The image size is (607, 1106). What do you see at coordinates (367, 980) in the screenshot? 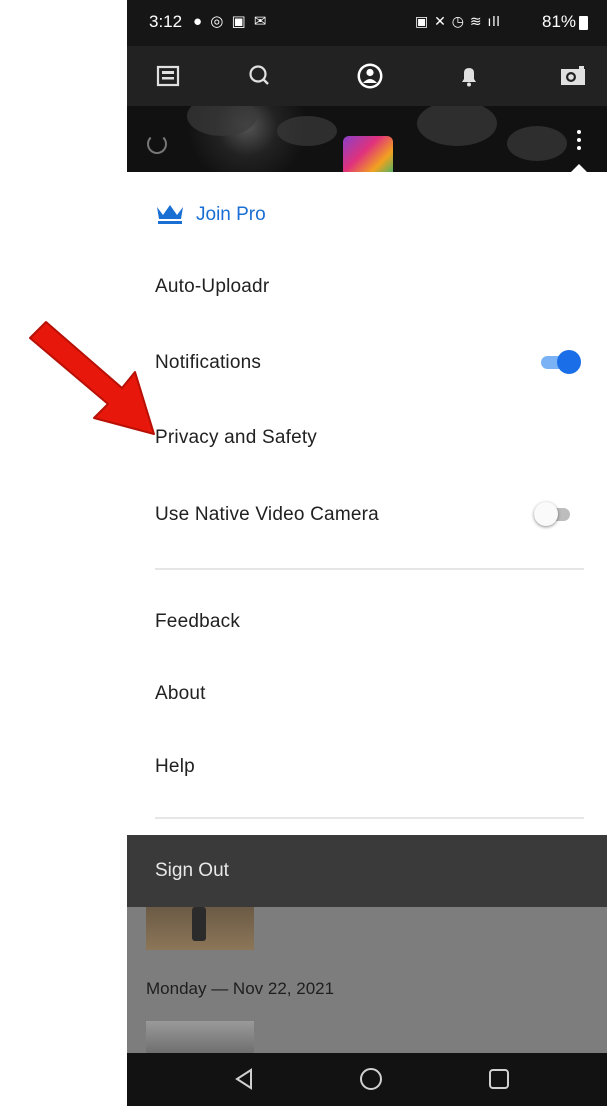
I see `photo-feed: Monday — Nov 22, 2021` at bounding box center [367, 980].